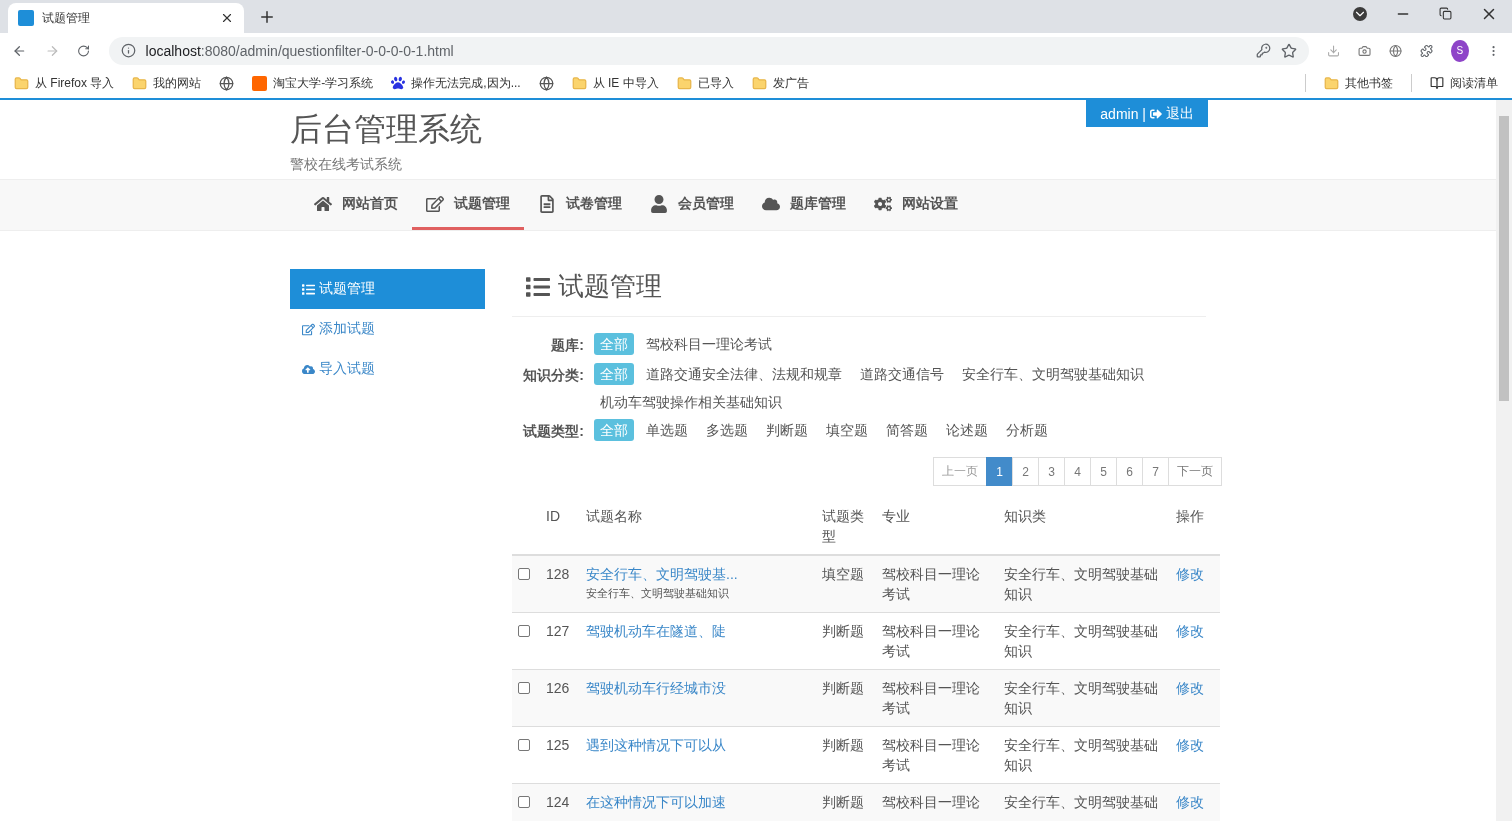 This screenshot has height=821, width=1512. I want to click on reading-list-icon, so click(1437, 83).